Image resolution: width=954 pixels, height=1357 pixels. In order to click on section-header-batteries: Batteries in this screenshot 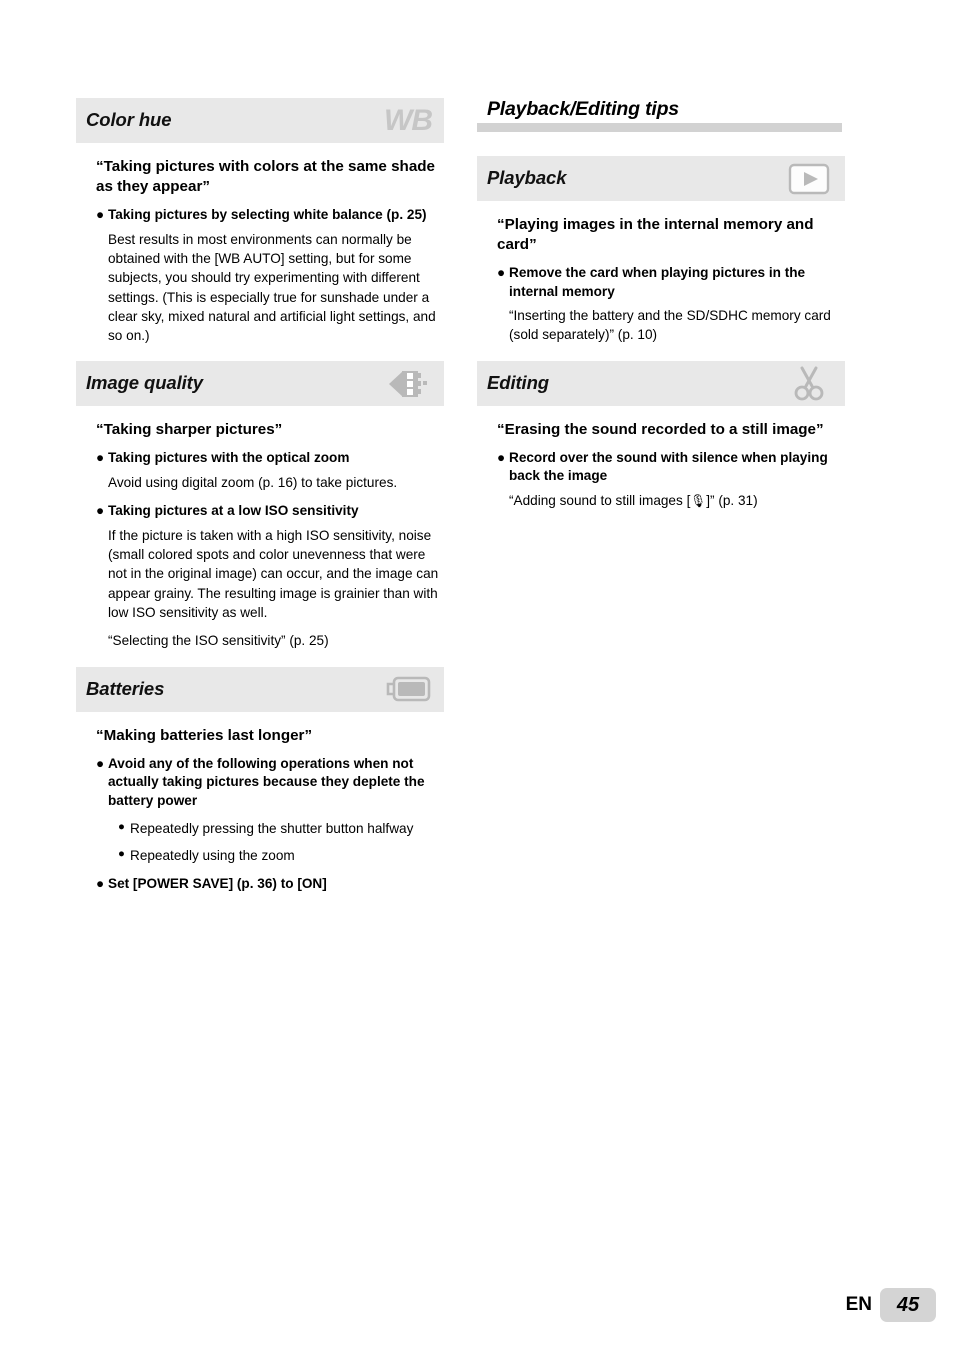, I will do `click(260, 689)`.